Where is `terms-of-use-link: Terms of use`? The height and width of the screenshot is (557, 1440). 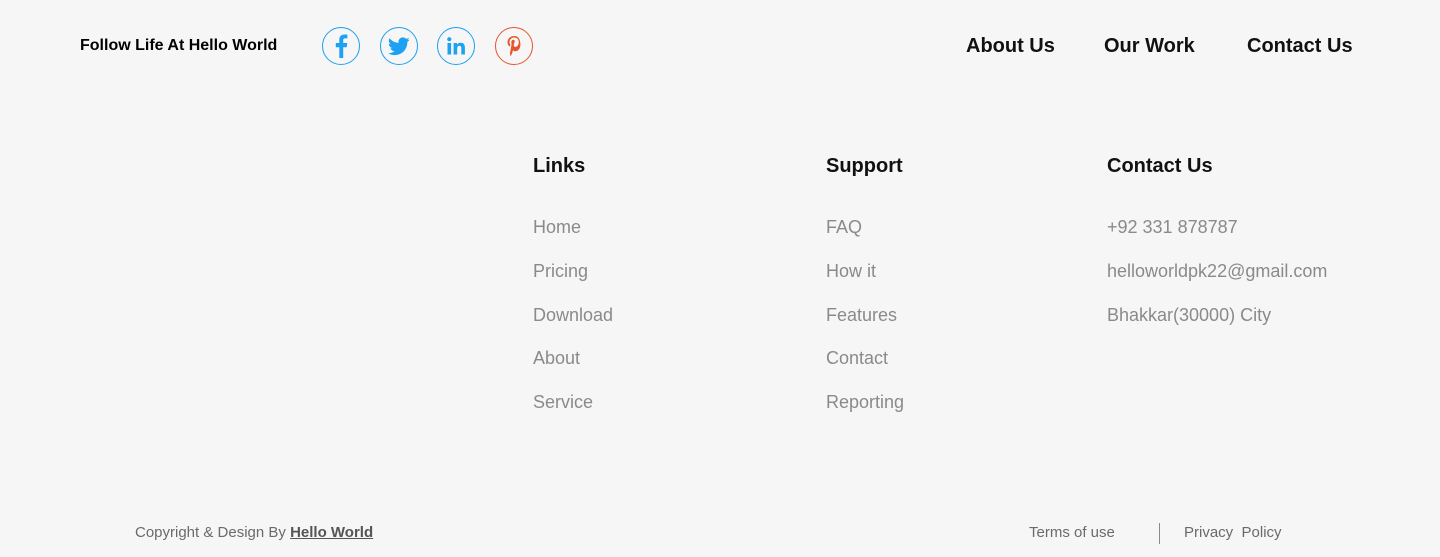 terms-of-use-link: Terms of use is located at coordinates (1072, 533).